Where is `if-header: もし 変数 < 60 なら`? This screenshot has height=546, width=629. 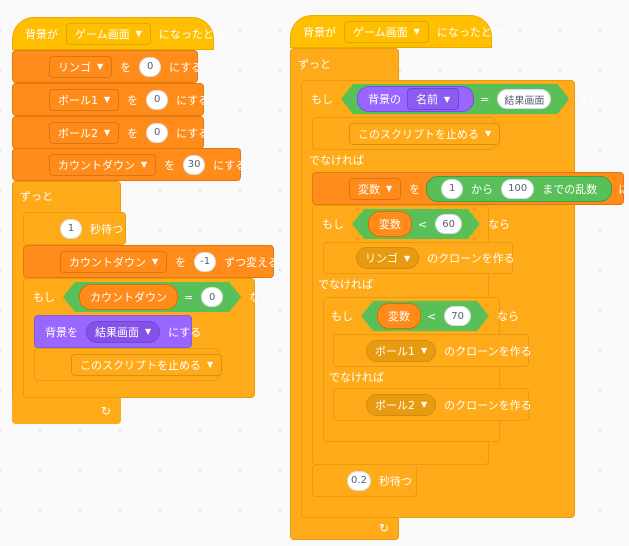
if-header: もし 変数 < 60 なら is located at coordinates (413, 224).